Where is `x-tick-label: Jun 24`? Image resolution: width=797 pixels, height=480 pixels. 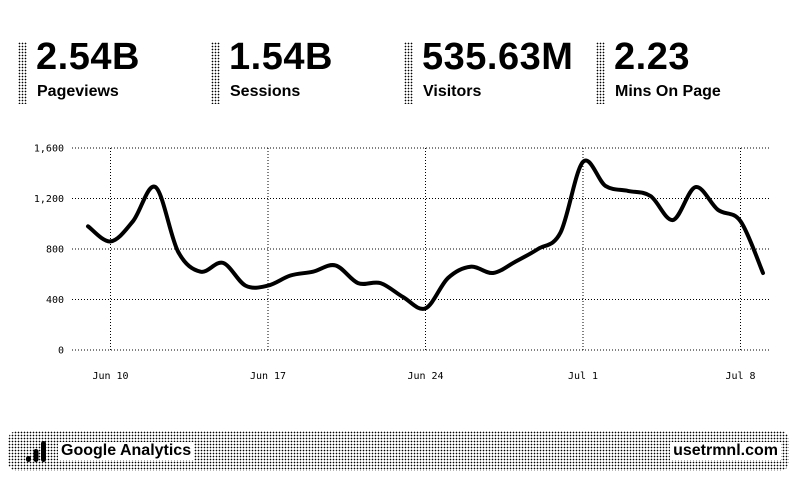
x-tick-label: Jun 24 is located at coordinates (425, 376).